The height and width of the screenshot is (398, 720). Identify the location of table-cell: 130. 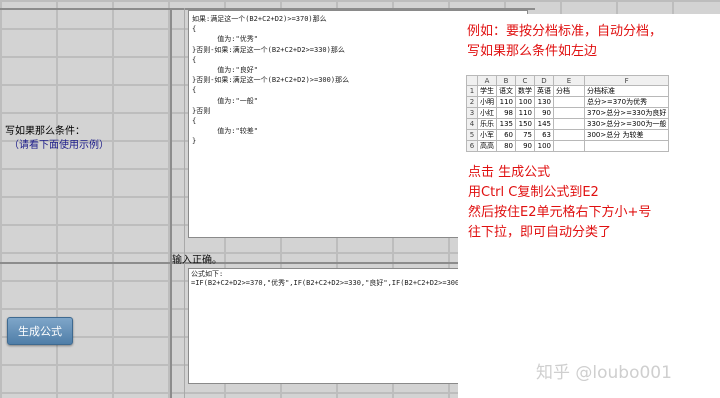
(544, 102).